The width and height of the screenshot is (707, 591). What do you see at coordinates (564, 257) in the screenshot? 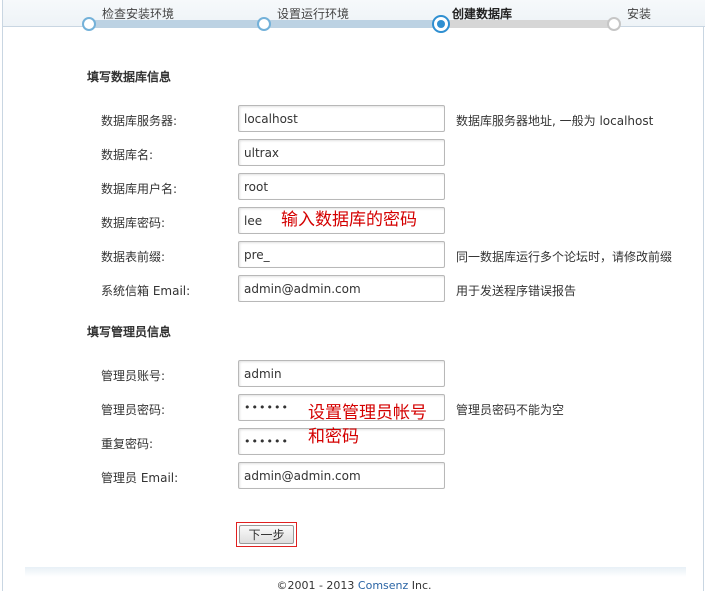
I see `table-prefix-hint: 同一数据库运行多个论坛时，请修改前缀` at bounding box center [564, 257].